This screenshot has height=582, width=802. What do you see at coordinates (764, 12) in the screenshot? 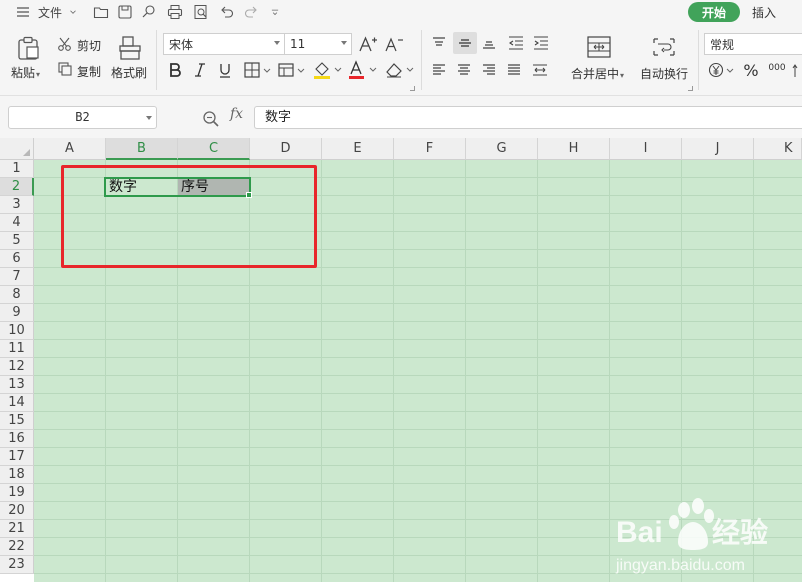
I see `tab-insert: 插入` at bounding box center [764, 12].